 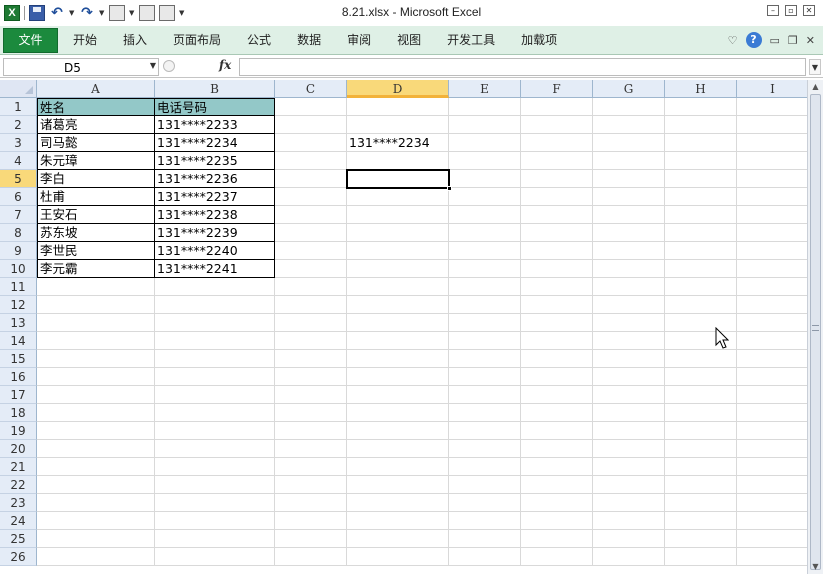 What do you see at coordinates (311, 269) in the screenshot?
I see `cell-c10` at bounding box center [311, 269].